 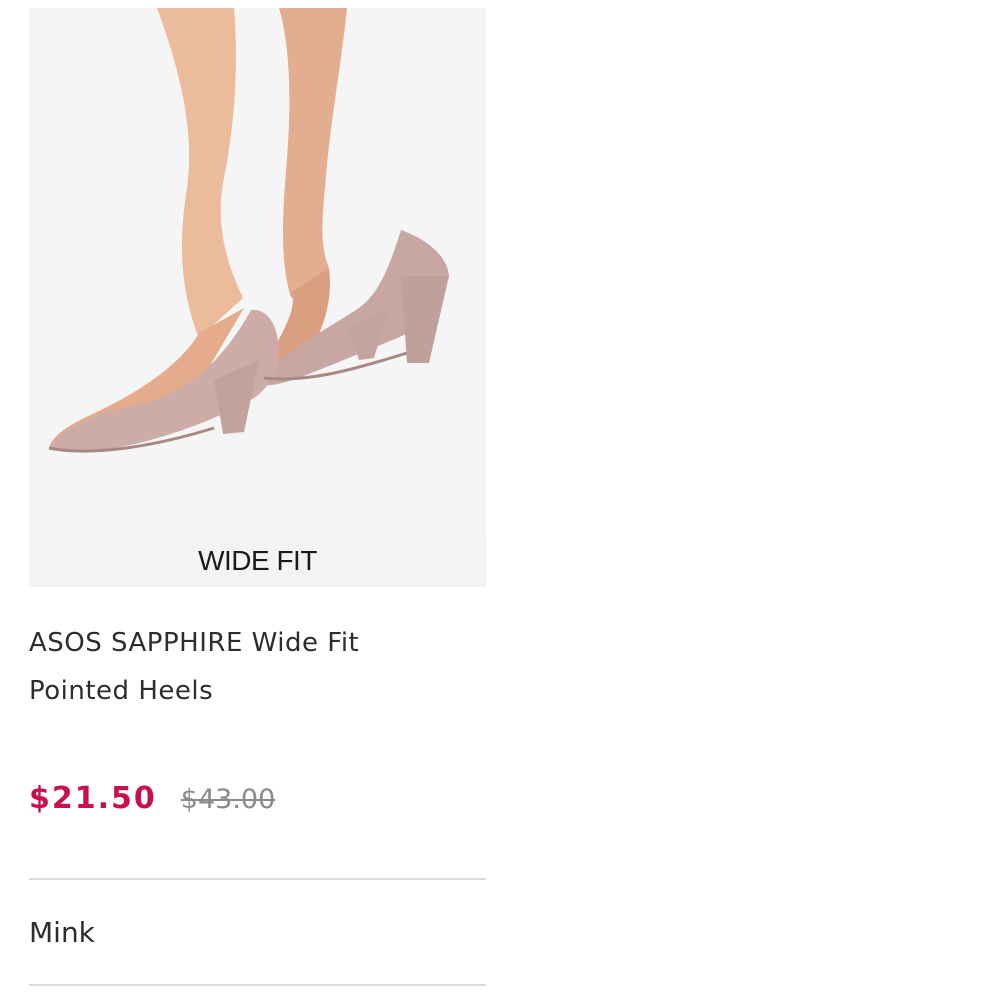 What do you see at coordinates (62, 932) in the screenshot?
I see `colour-label: Mink` at bounding box center [62, 932].